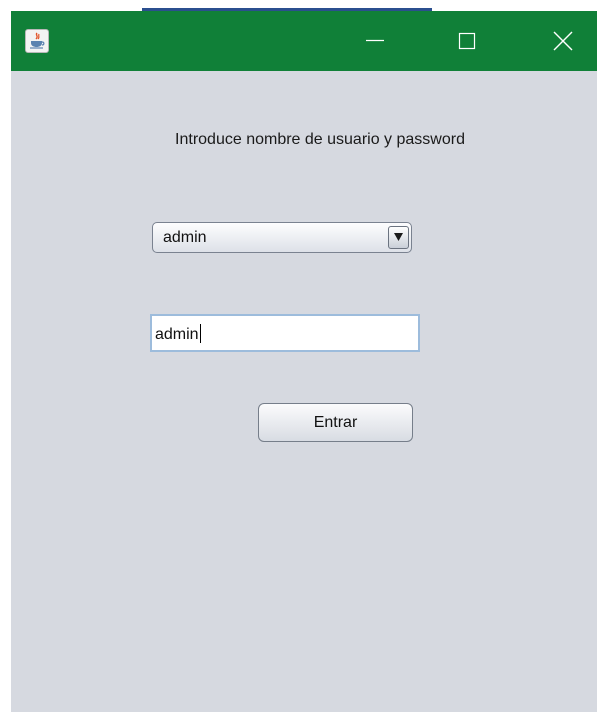  I want to click on minimize-button, so click(375, 41).